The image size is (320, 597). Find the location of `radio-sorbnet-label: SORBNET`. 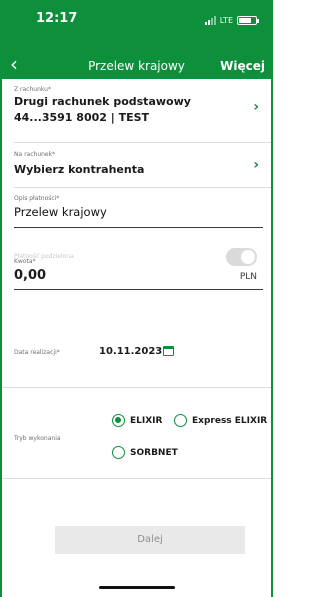

radio-sorbnet-label: SORBNET is located at coordinates (154, 452).